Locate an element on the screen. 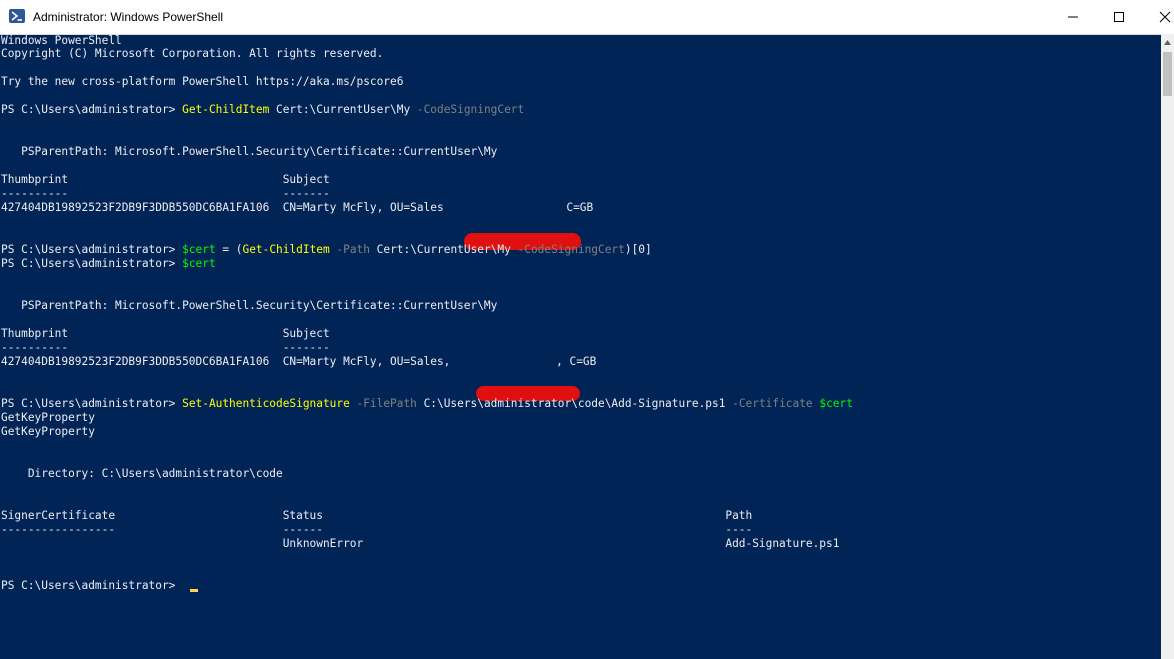  index: )[0] is located at coordinates (638, 249).